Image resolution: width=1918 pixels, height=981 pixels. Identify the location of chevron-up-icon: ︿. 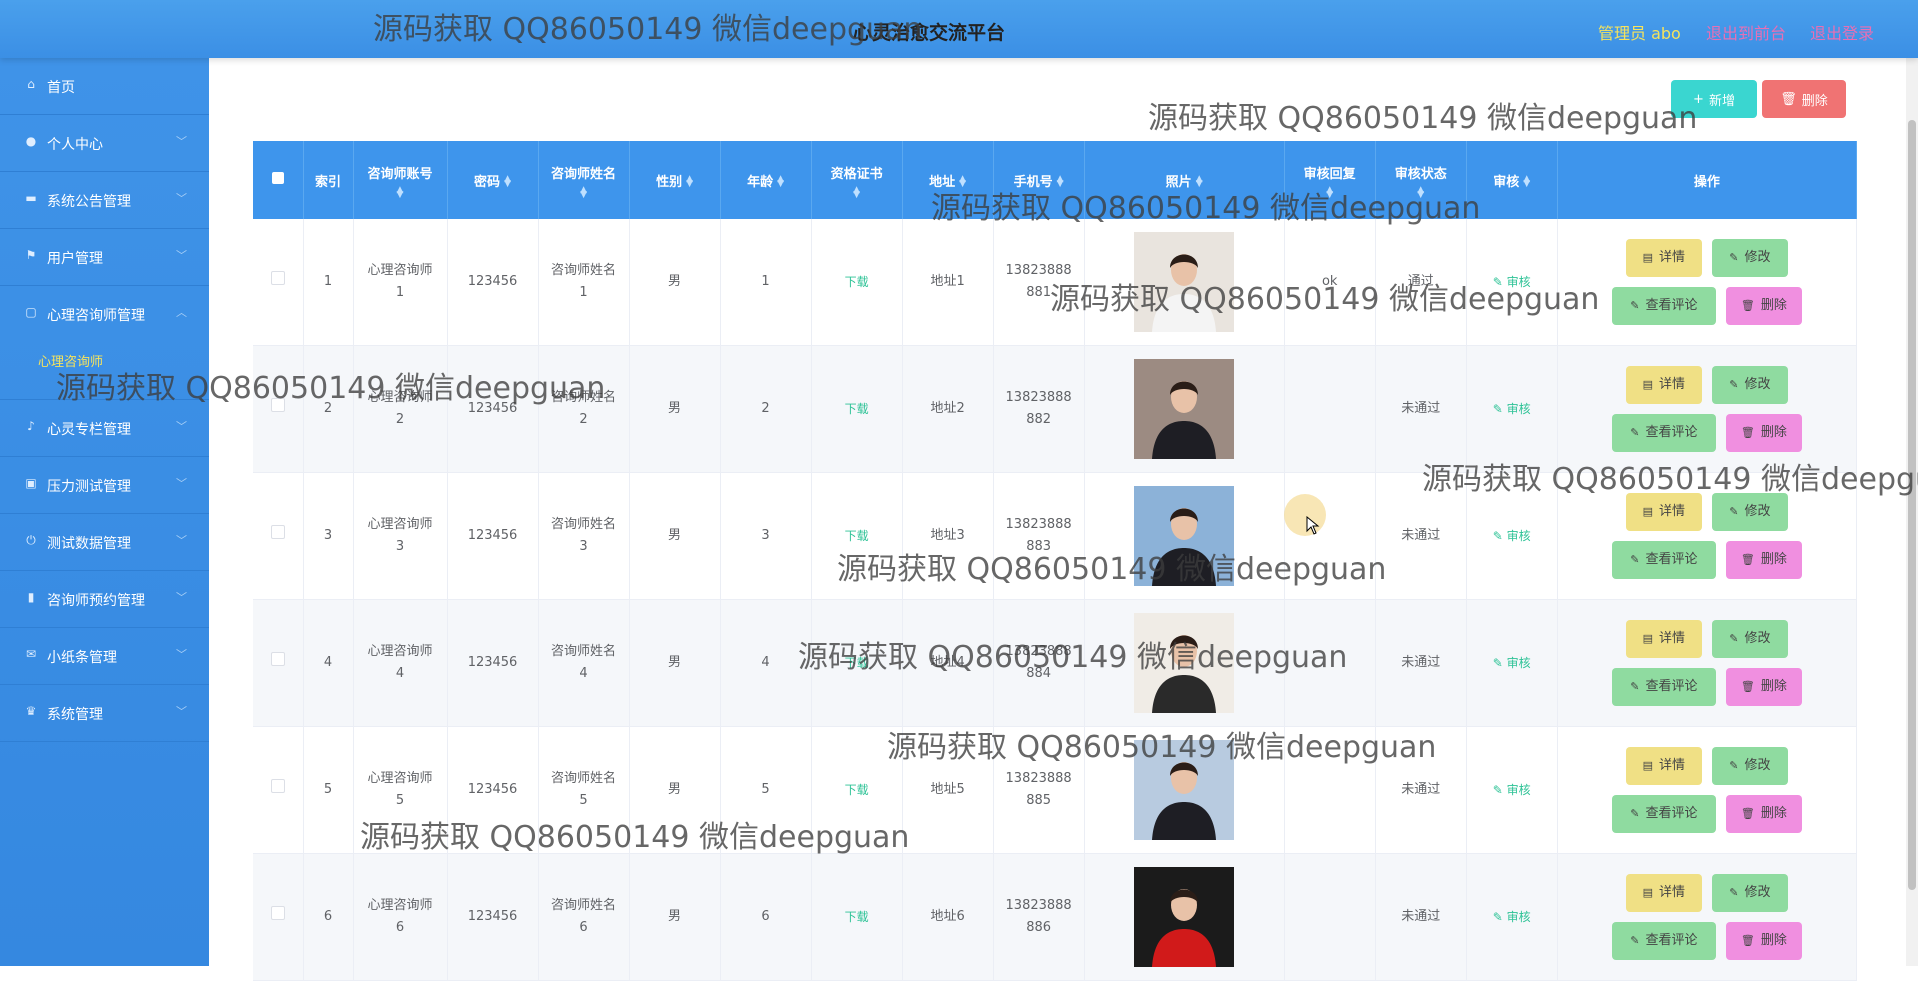
(181, 312).